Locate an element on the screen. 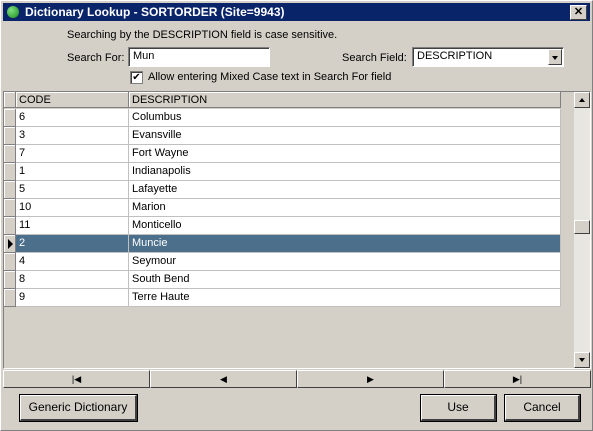  cell-description: Fort Wayne is located at coordinates (345, 154).